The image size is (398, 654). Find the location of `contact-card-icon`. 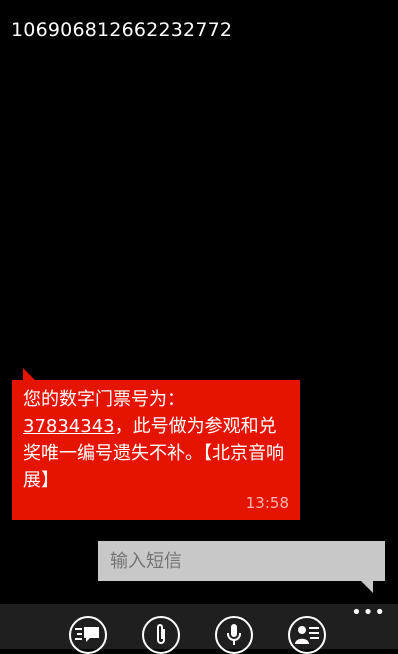

contact-card-icon is located at coordinates (307, 635).